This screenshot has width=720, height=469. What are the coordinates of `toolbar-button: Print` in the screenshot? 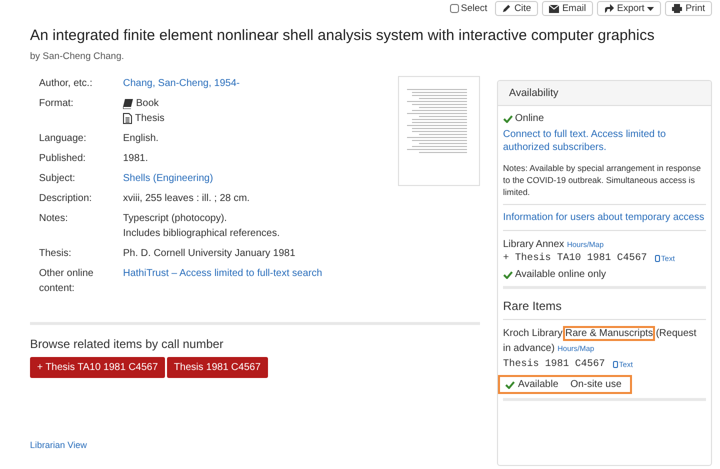 It's located at (688, 8).